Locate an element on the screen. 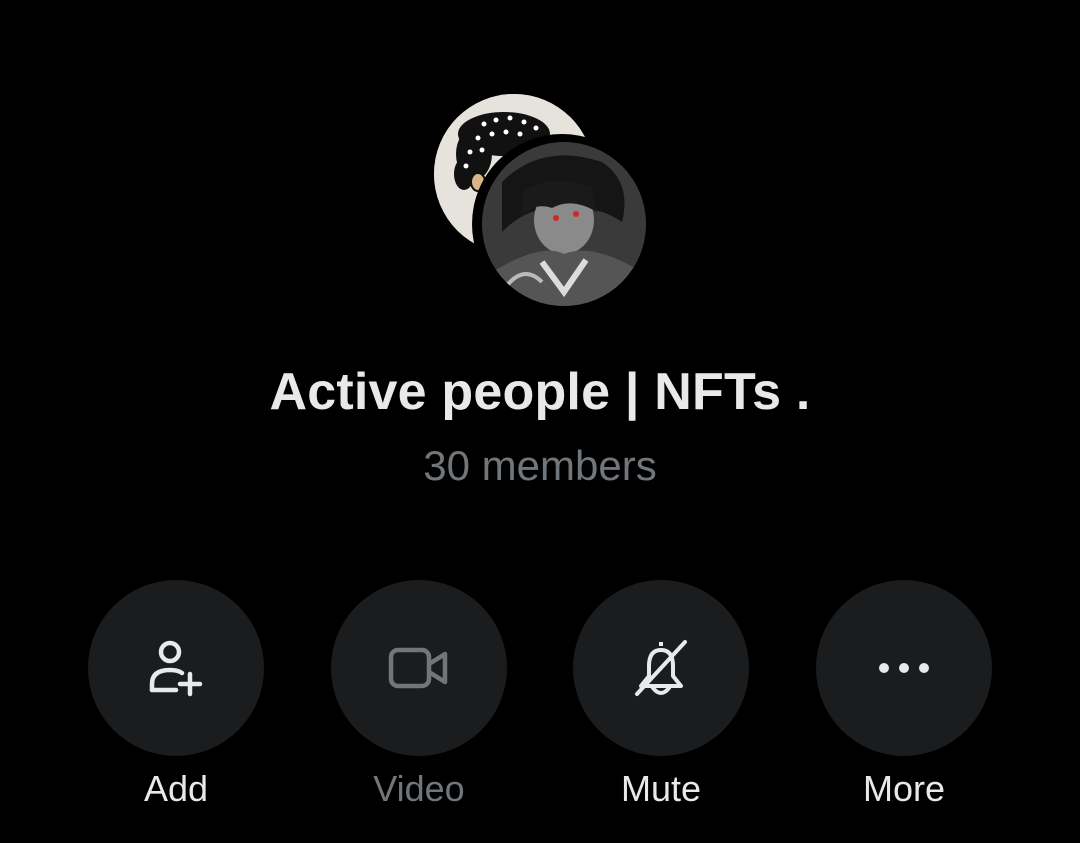  mute-button is located at coordinates (661, 668).